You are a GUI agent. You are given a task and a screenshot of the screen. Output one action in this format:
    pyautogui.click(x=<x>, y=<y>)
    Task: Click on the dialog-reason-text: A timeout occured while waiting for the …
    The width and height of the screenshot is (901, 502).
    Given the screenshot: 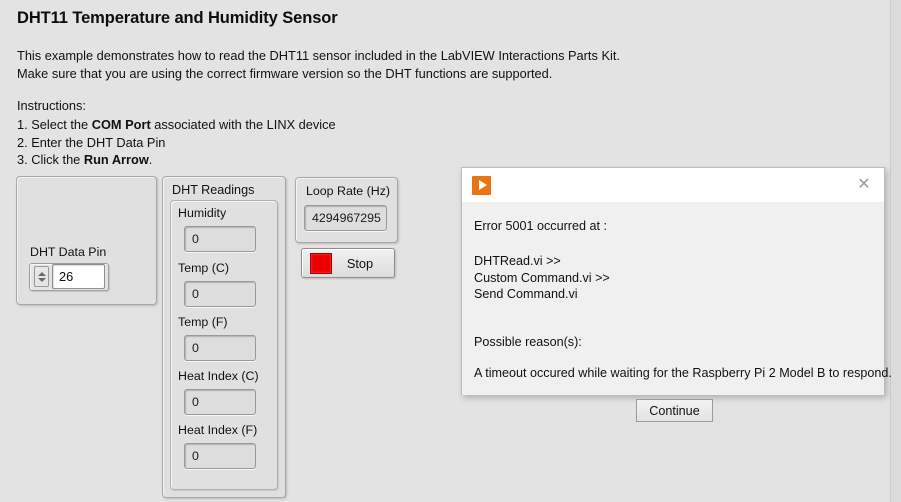 What is the action you would take?
    pyautogui.click(x=683, y=373)
    